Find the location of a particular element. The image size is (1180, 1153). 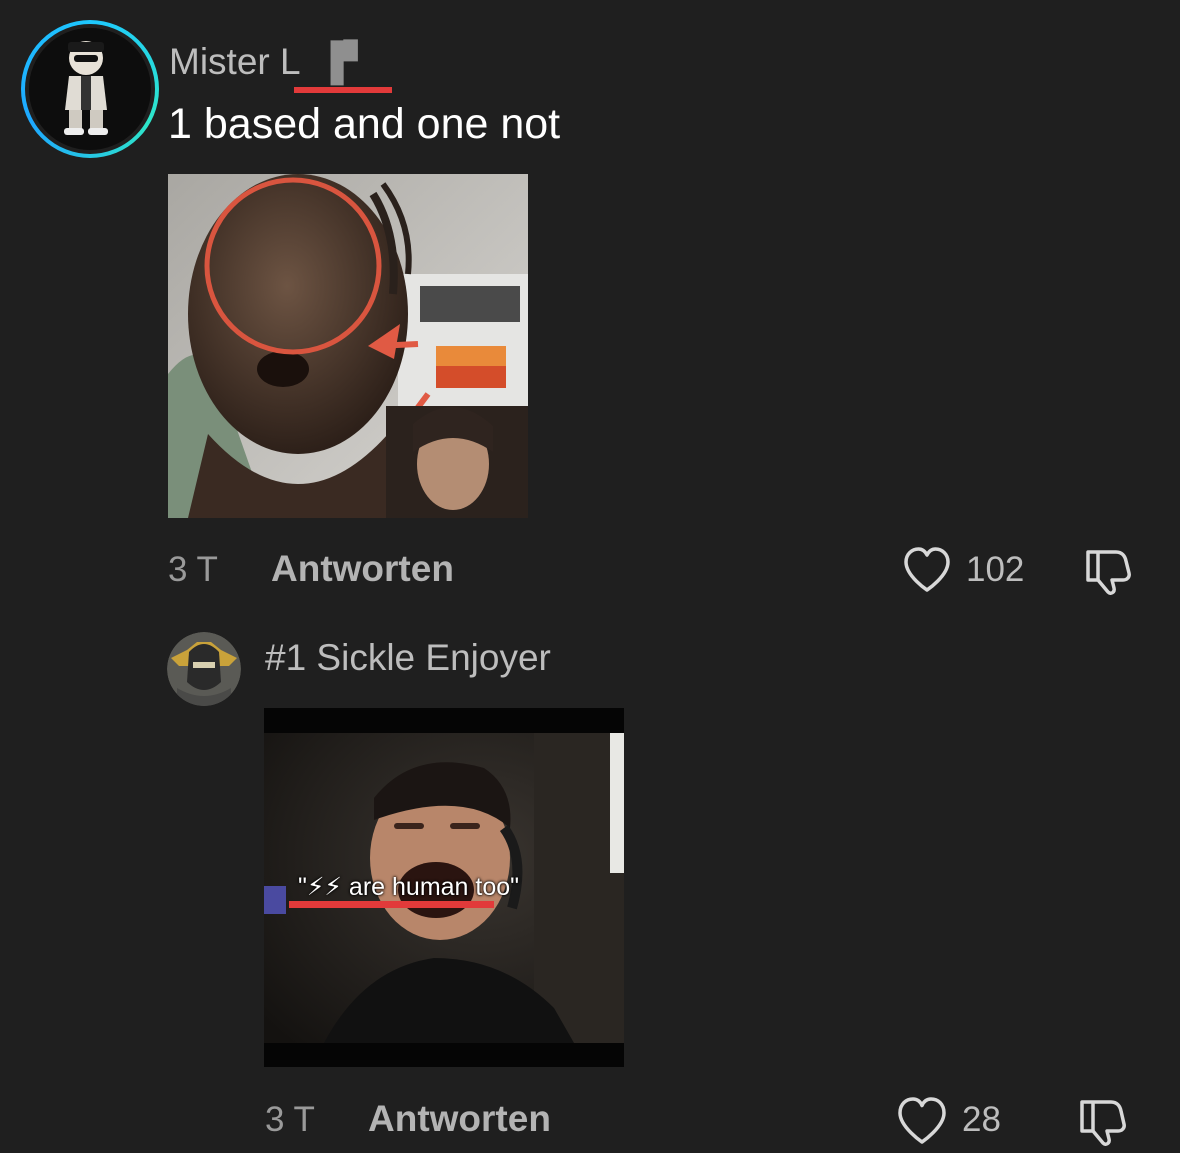

media-caption: "⚡⚡ are human too" is located at coordinates (409, 887).